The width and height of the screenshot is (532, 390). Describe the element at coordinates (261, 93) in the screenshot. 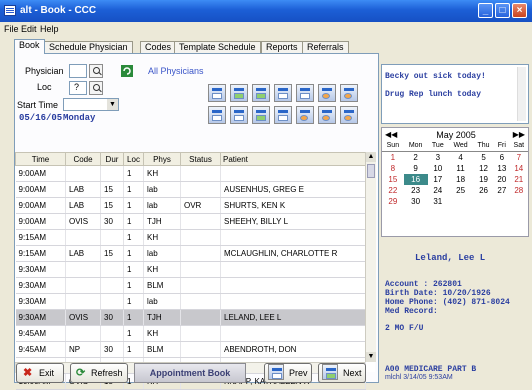

I see `month-view-icon` at that location.